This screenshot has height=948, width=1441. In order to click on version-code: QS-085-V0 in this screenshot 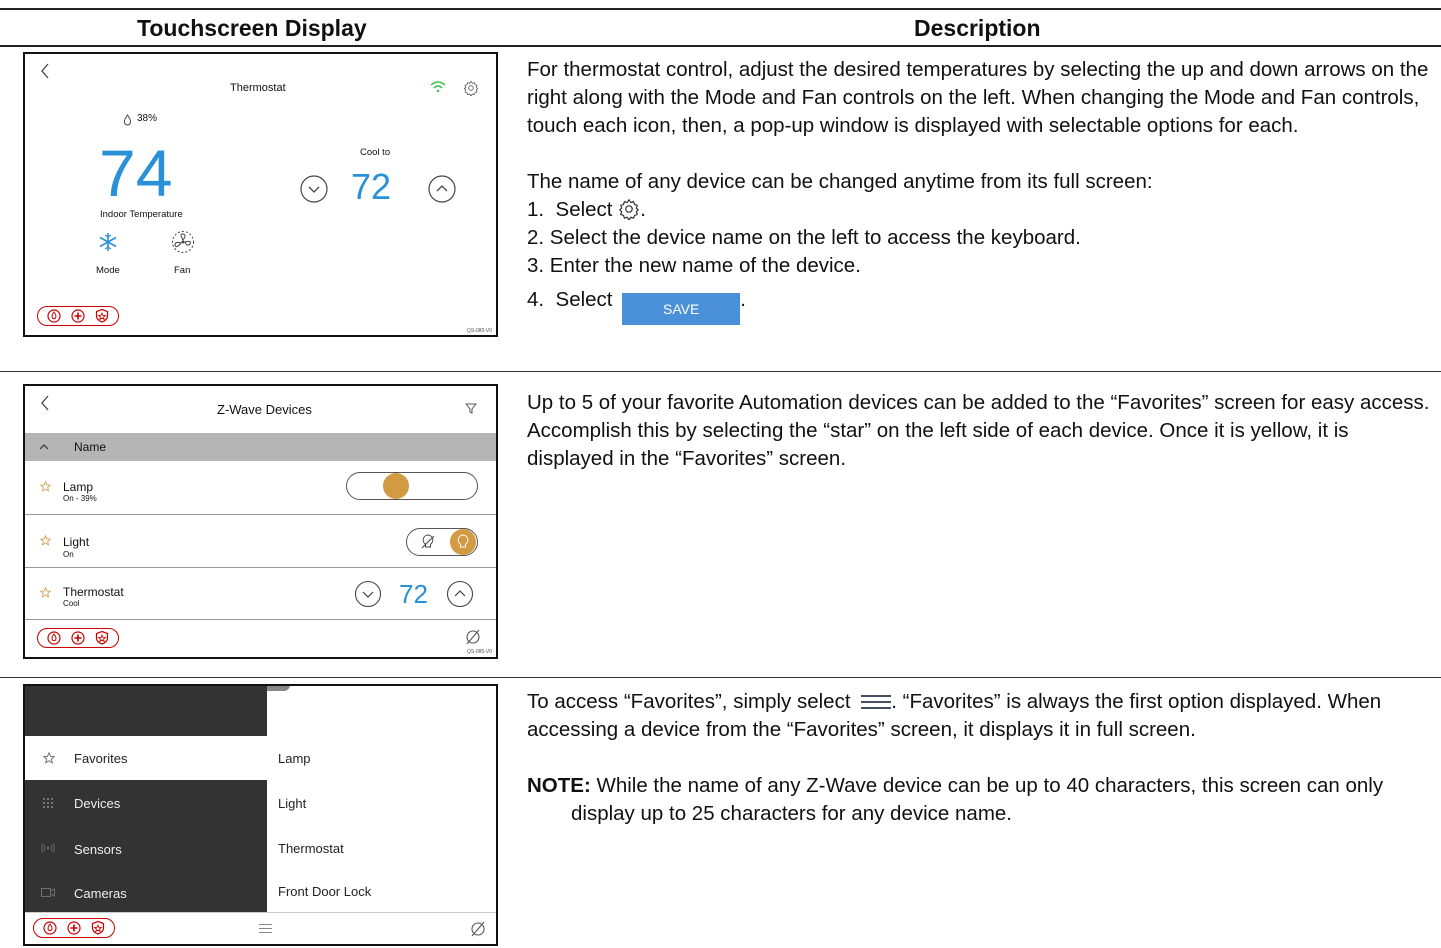, I will do `click(480, 652)`.